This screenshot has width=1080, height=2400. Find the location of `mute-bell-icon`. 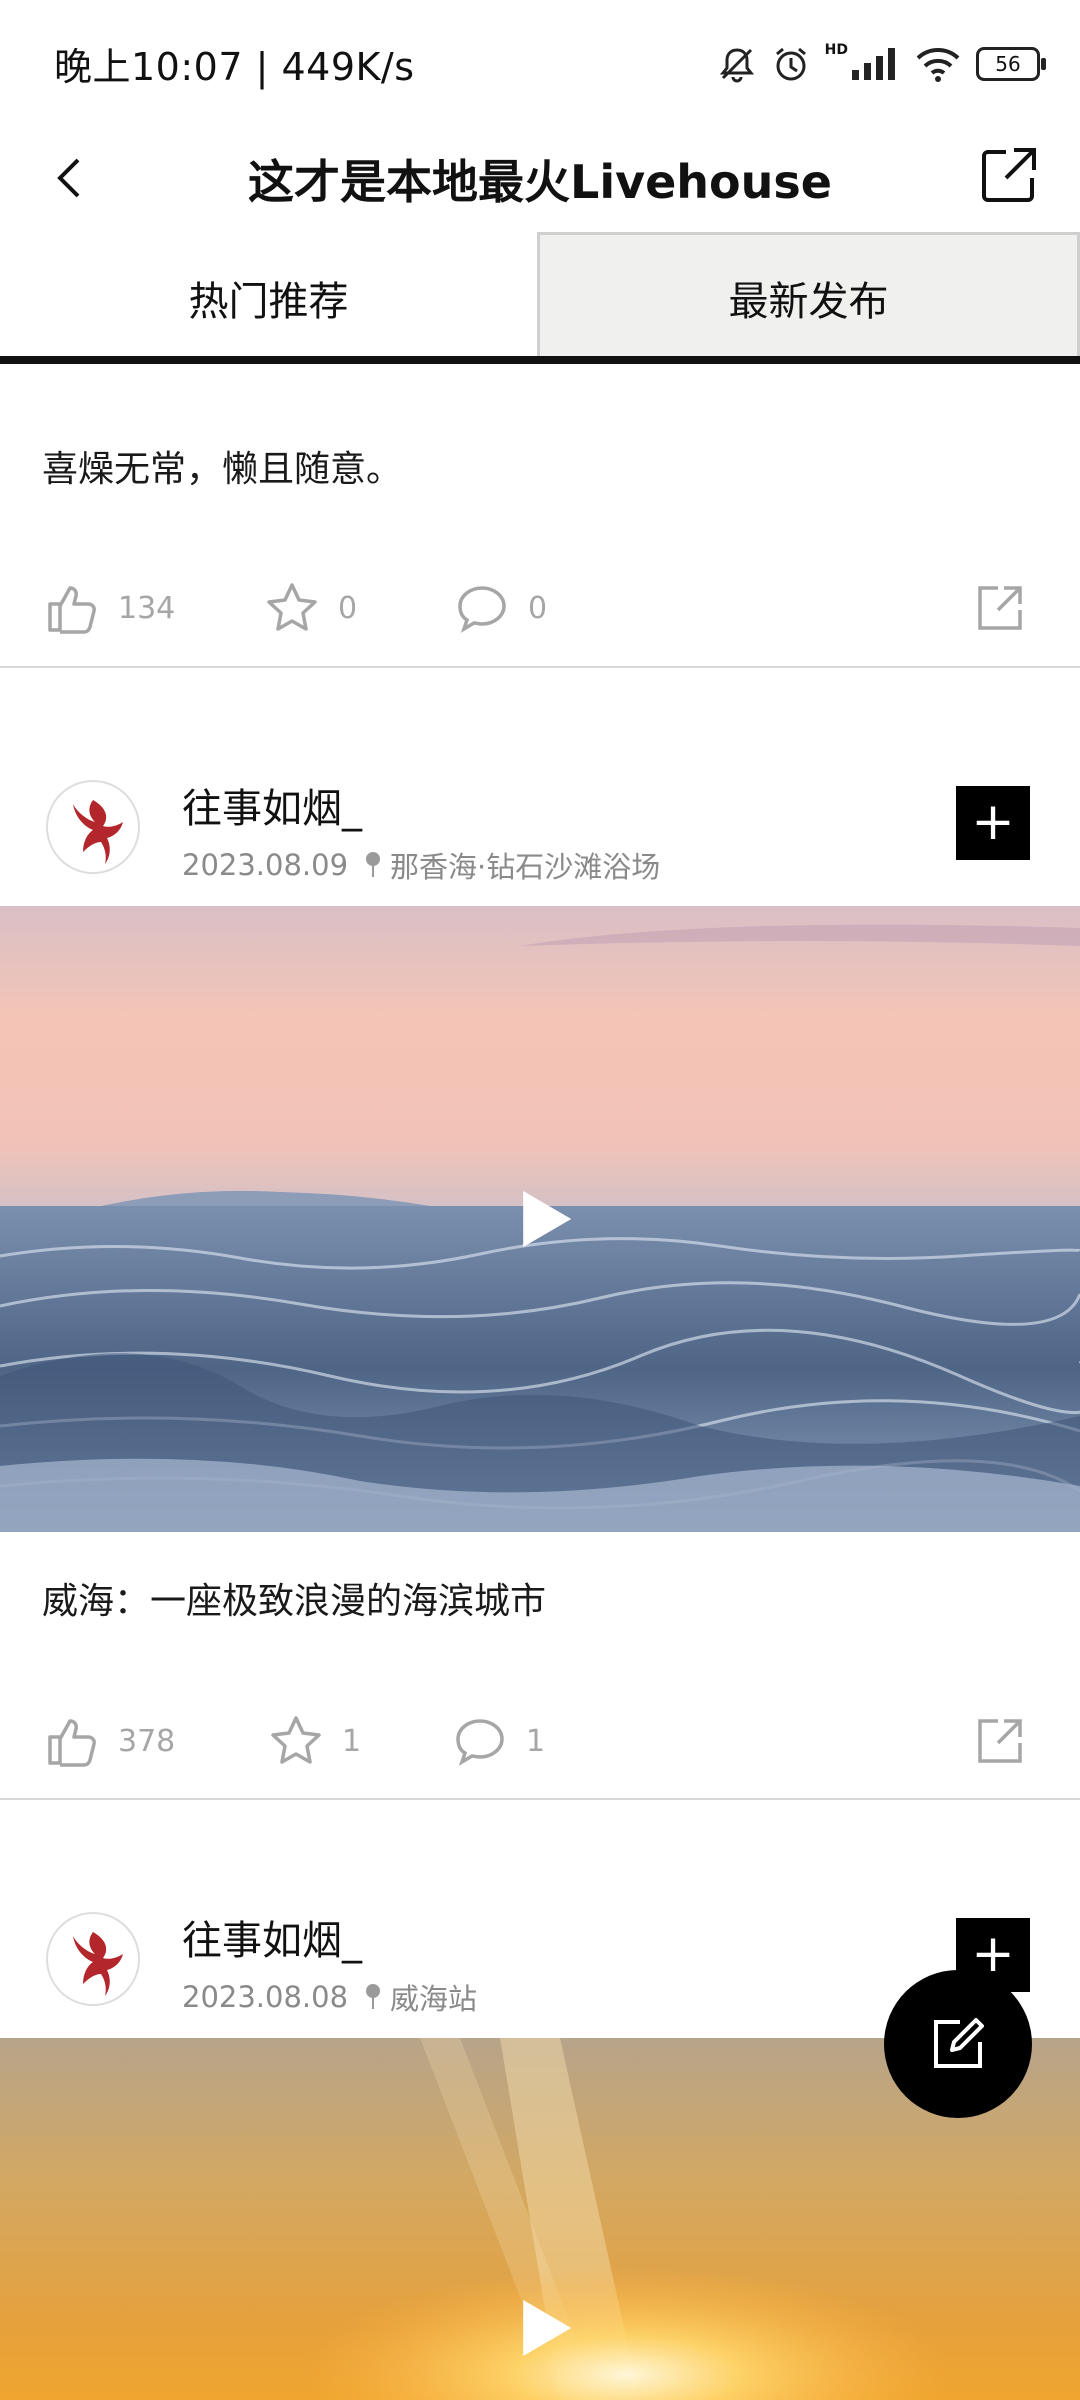

mute-bell-icon is located at coordinates (736, 65).